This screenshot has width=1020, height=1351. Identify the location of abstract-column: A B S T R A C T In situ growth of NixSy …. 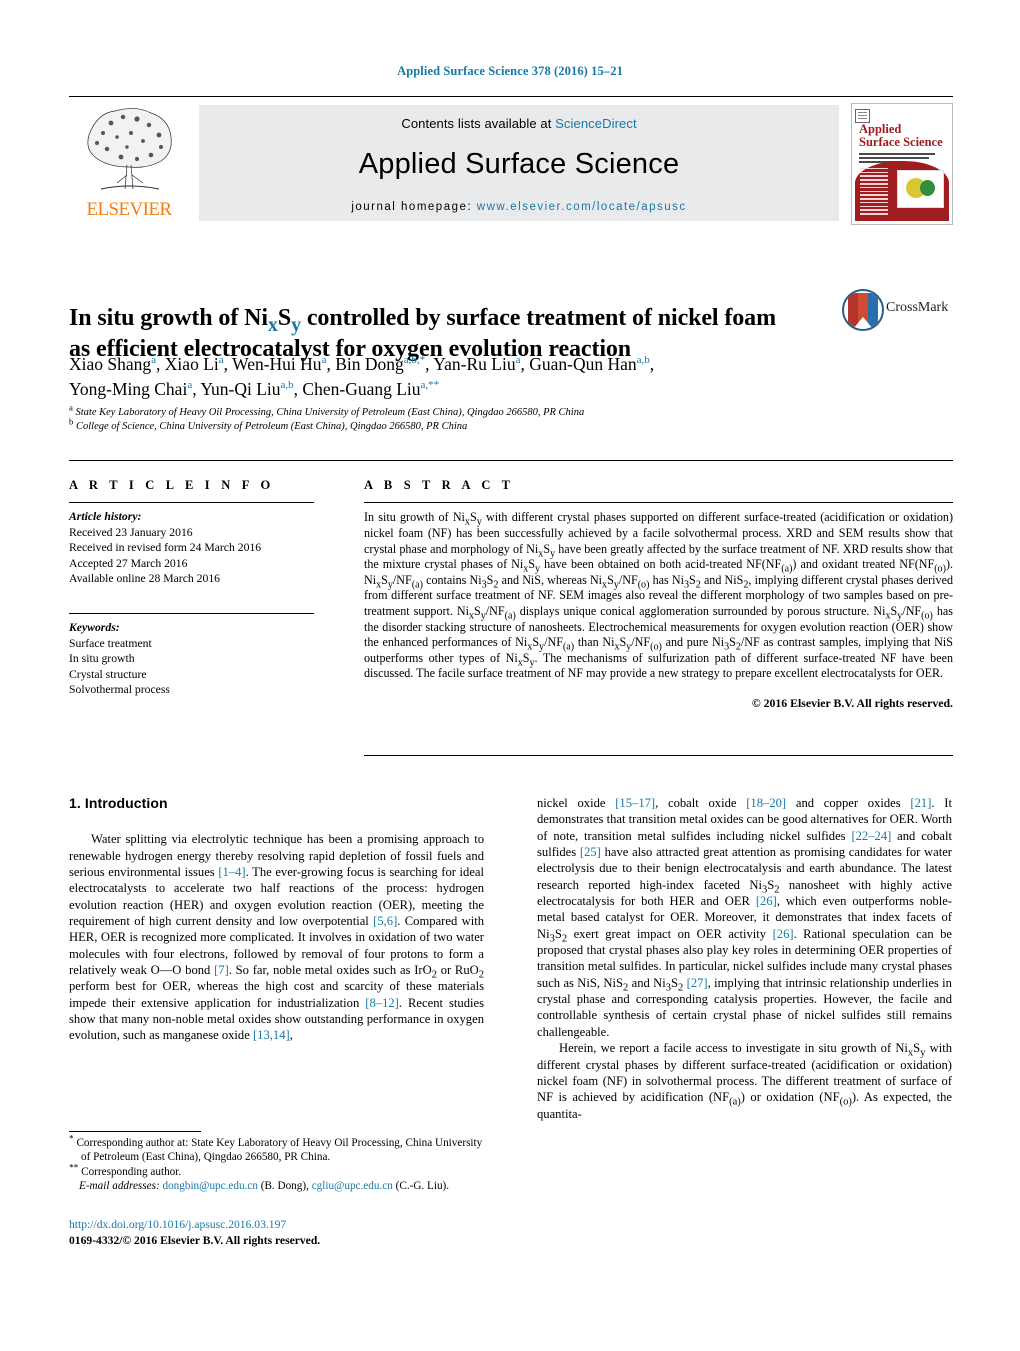
(658, 594).